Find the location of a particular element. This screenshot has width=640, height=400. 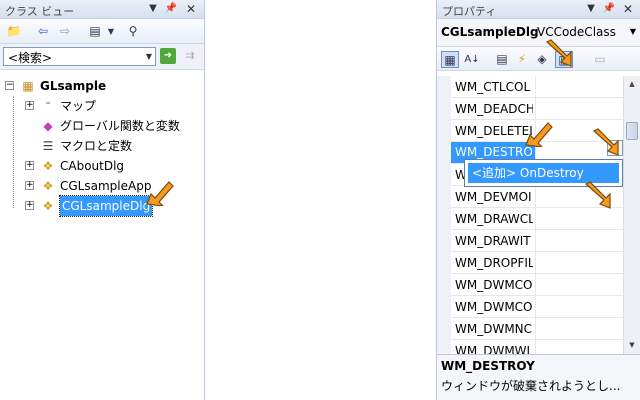

object-type: VCCodeClass is located at coordinates (576, 32).